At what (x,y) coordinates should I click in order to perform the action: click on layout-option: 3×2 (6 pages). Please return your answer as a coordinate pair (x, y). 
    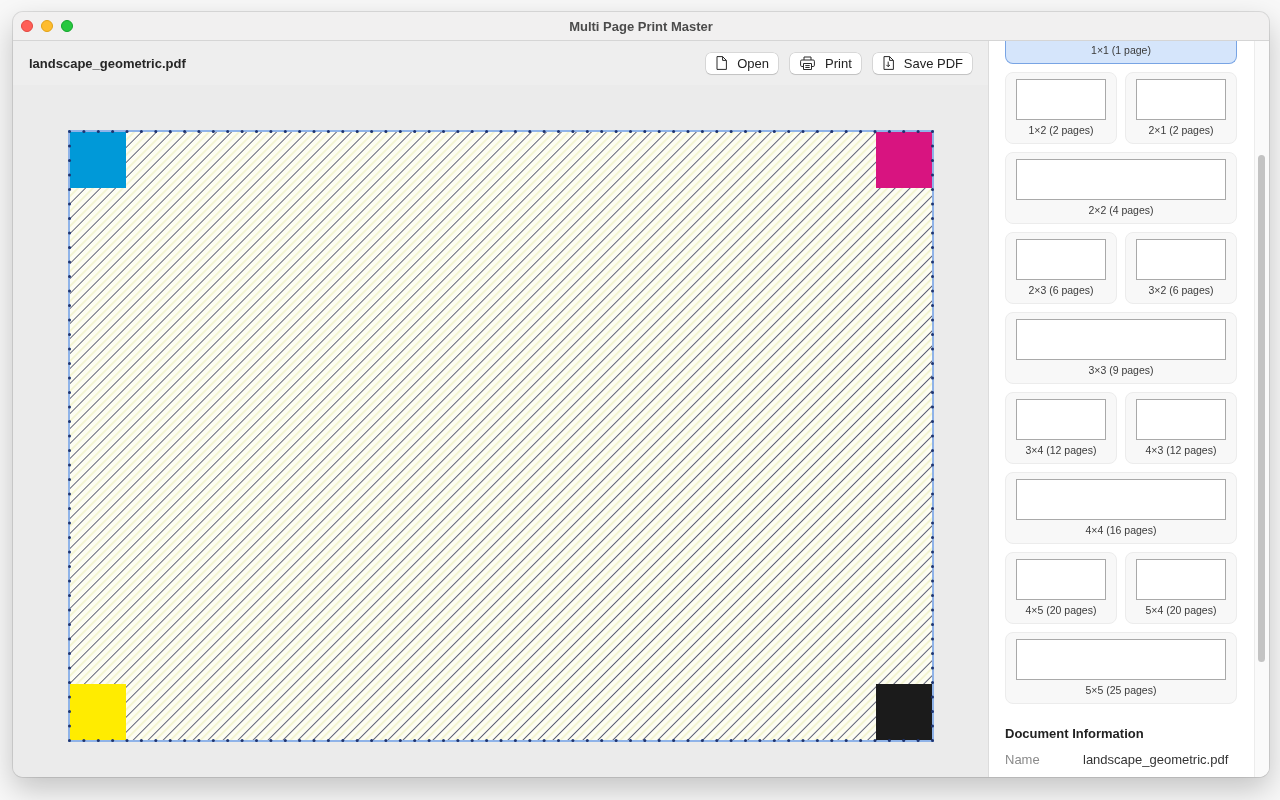
    Looking at the image, I should click on (1181, 268).